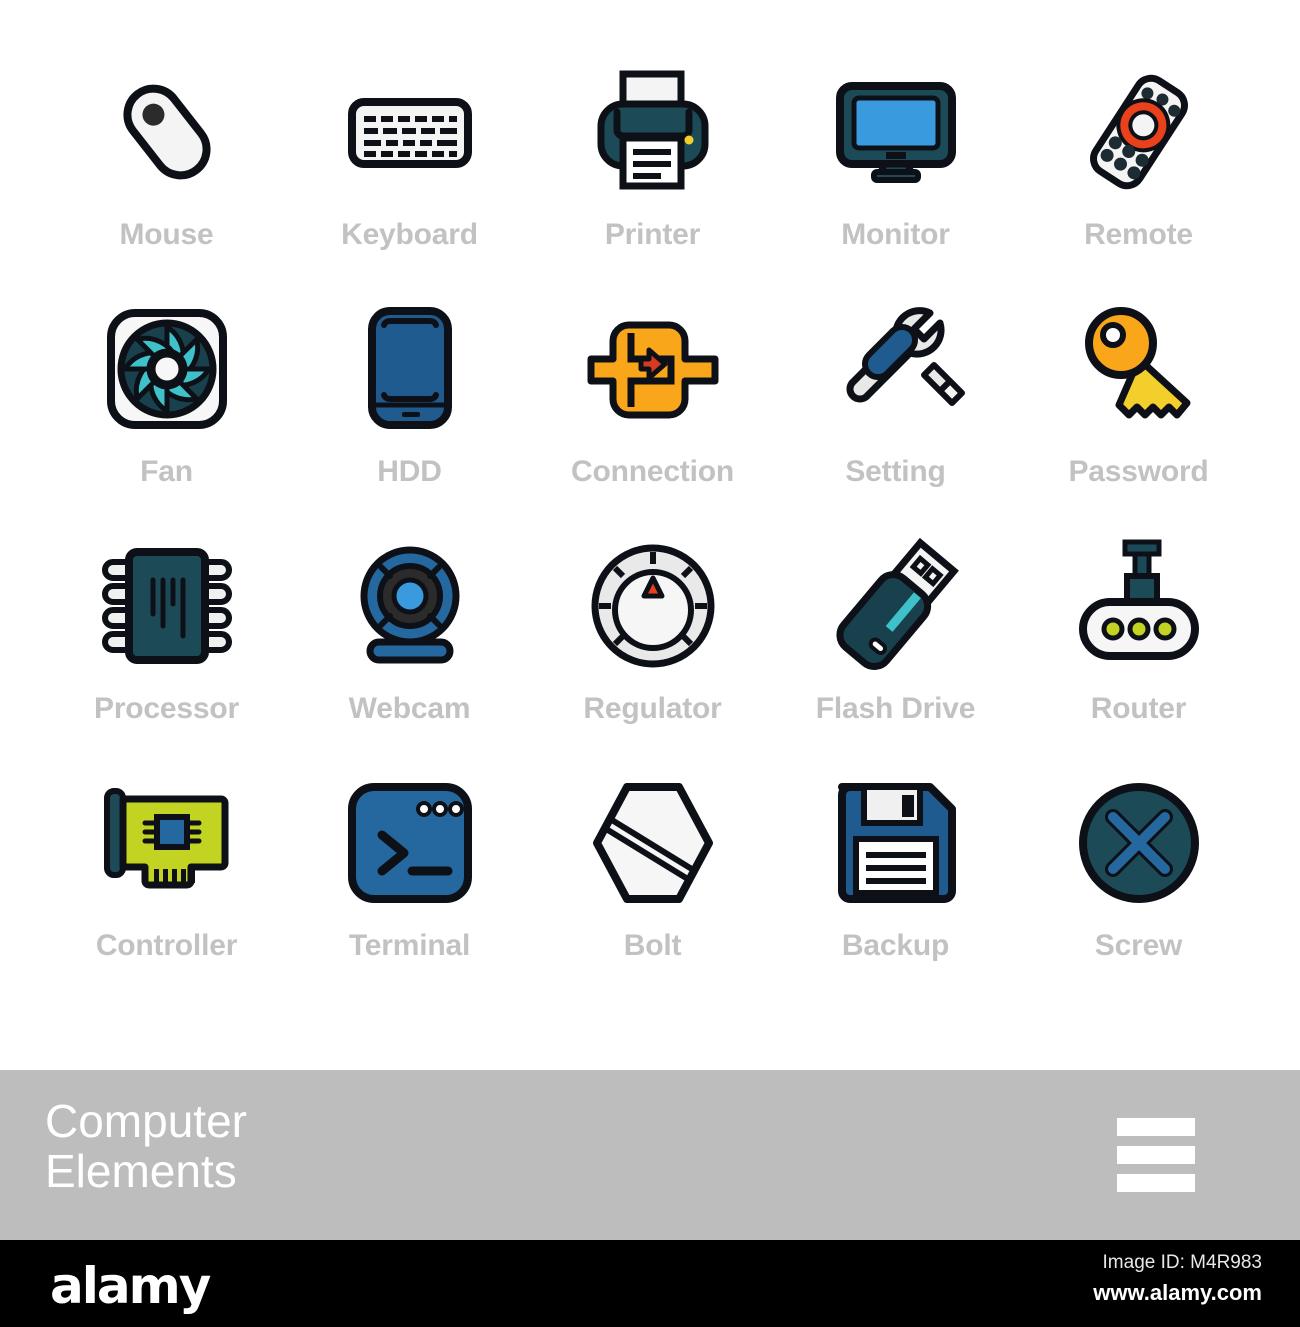  I want to click on terminal-icon, so click(410, 843).